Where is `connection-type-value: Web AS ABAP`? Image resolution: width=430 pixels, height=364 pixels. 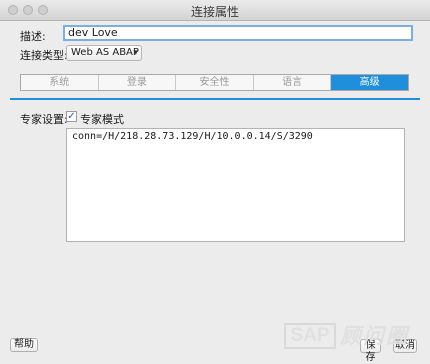
connection-type-value: Web AS ABAP is located at coordinates (105, 52).